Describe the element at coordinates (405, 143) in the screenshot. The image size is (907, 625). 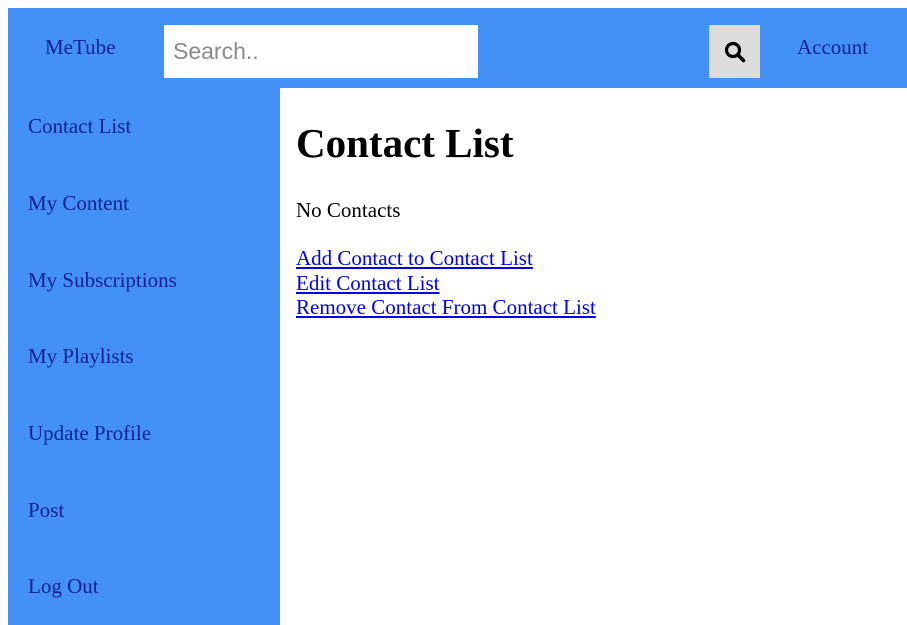
I see `page-title: Contact List` at that location.